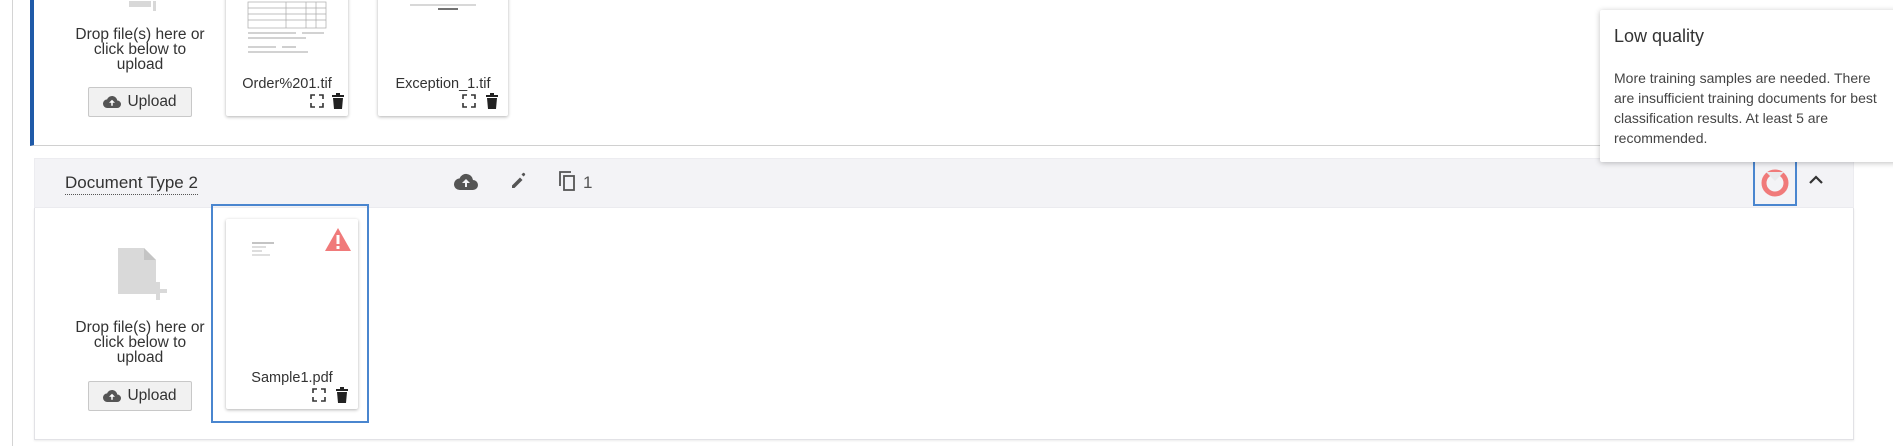  I want to click on edit-icon, so click(519, 181).